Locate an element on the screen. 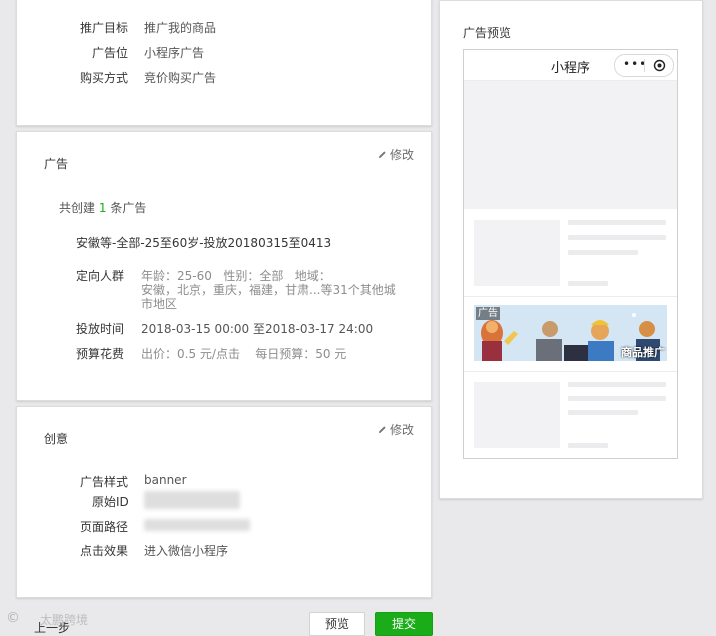 The width and height of the screenshot is (716, 636). style-label: 广告样式 is located at coordinates (104, 482).